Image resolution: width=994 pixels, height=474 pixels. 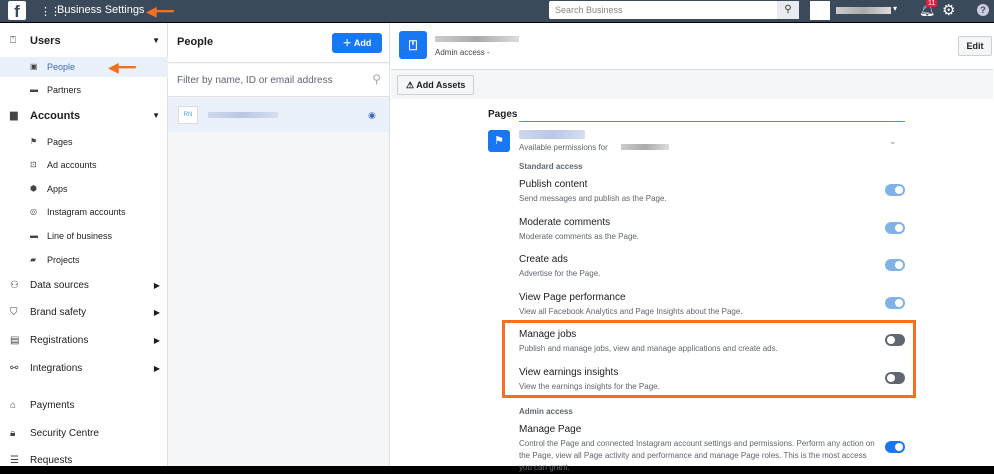 I want to click on page-flag-icon: ⚑, so click(x=499, y=141).